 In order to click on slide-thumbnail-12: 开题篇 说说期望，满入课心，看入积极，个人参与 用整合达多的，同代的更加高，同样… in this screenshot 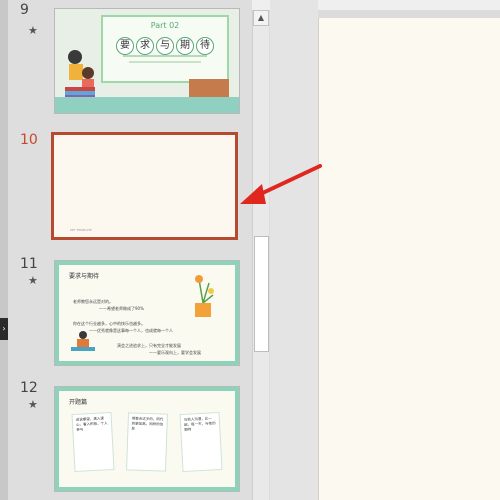, I will do `click(147, 439)`.